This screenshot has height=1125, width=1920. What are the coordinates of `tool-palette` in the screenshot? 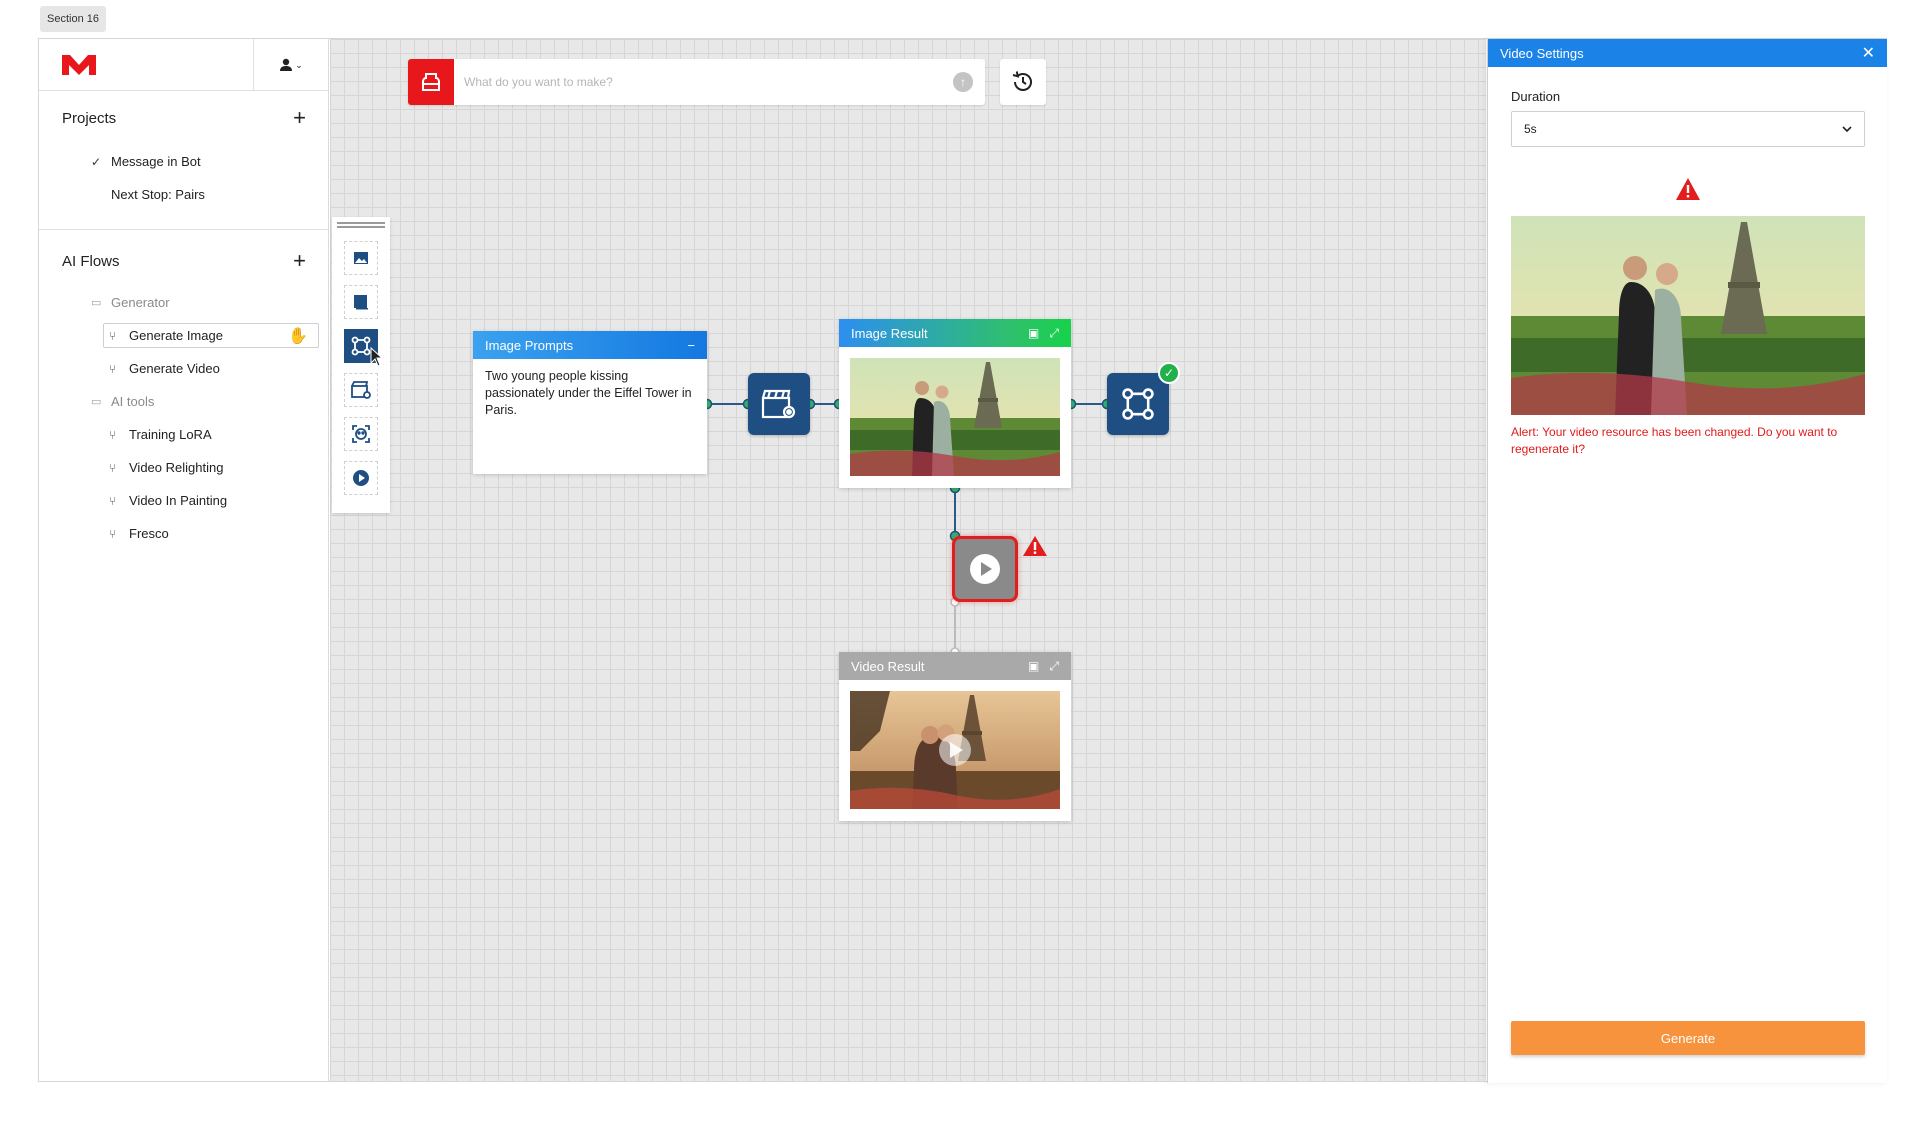 It's located at (361, 365).